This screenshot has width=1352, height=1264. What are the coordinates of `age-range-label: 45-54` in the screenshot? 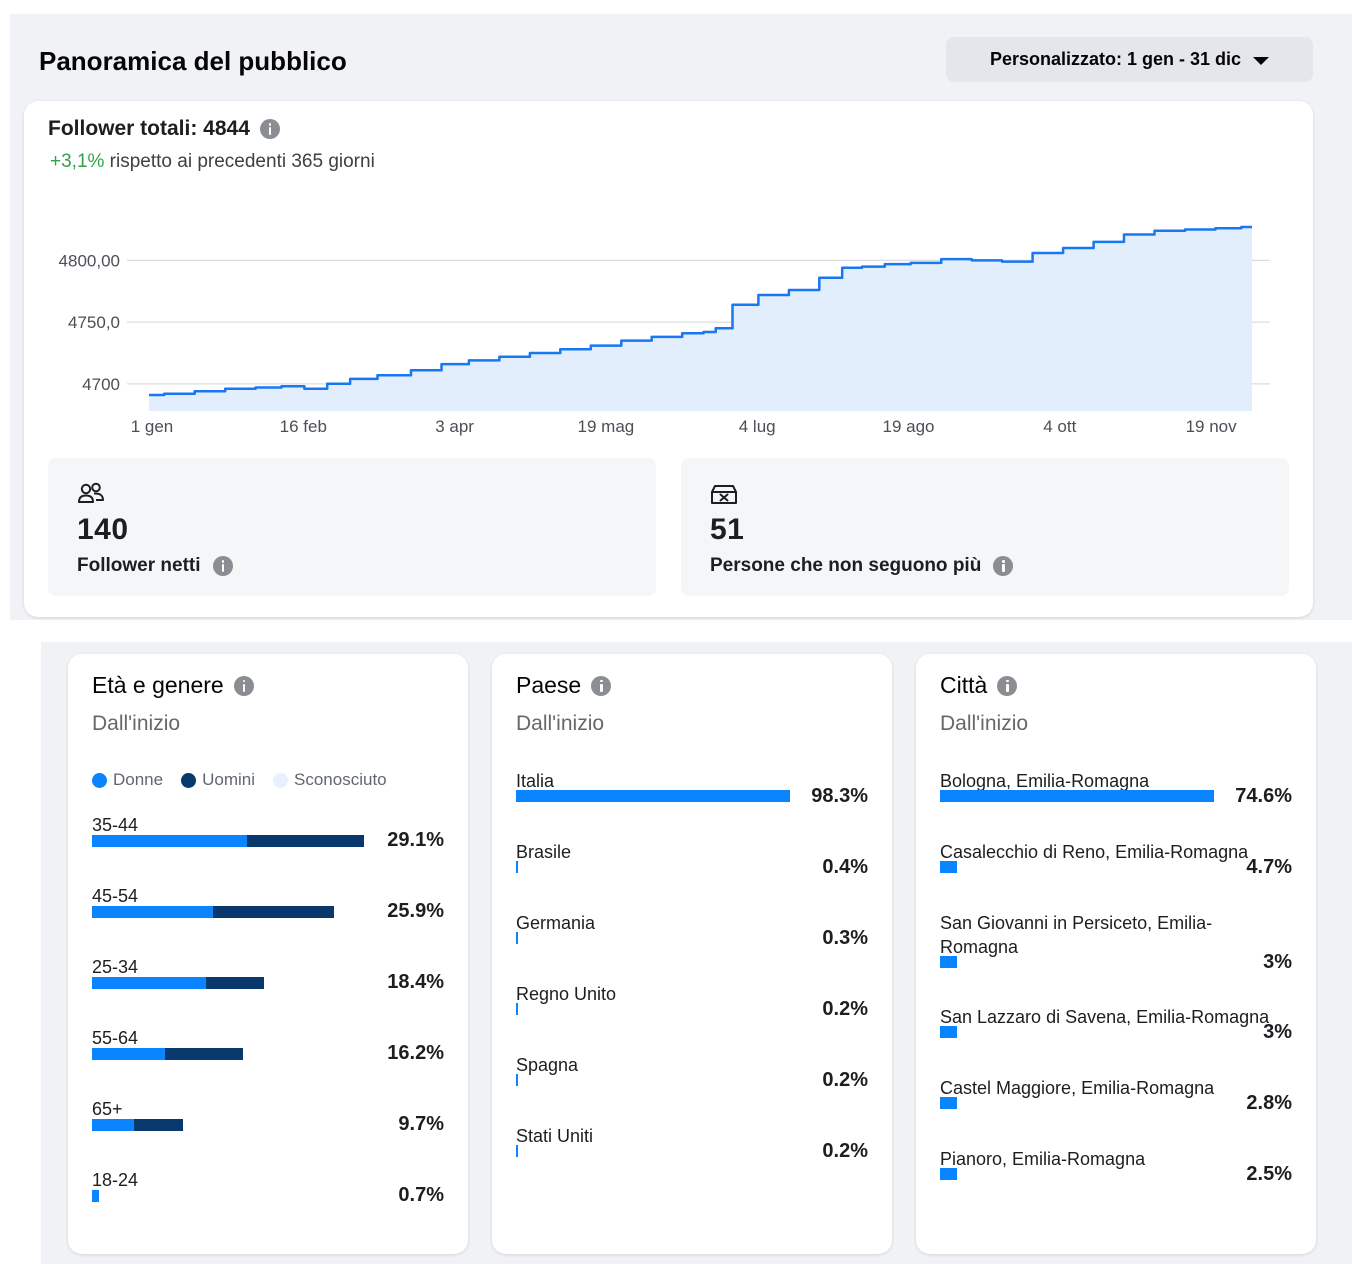 It's located at (115, 896).